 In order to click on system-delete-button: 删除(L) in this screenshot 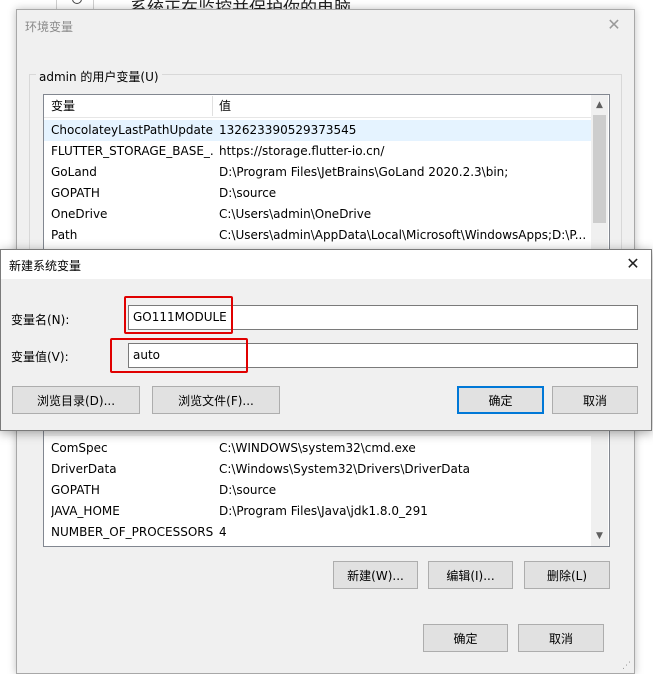, I will do `click(567, 575)`.